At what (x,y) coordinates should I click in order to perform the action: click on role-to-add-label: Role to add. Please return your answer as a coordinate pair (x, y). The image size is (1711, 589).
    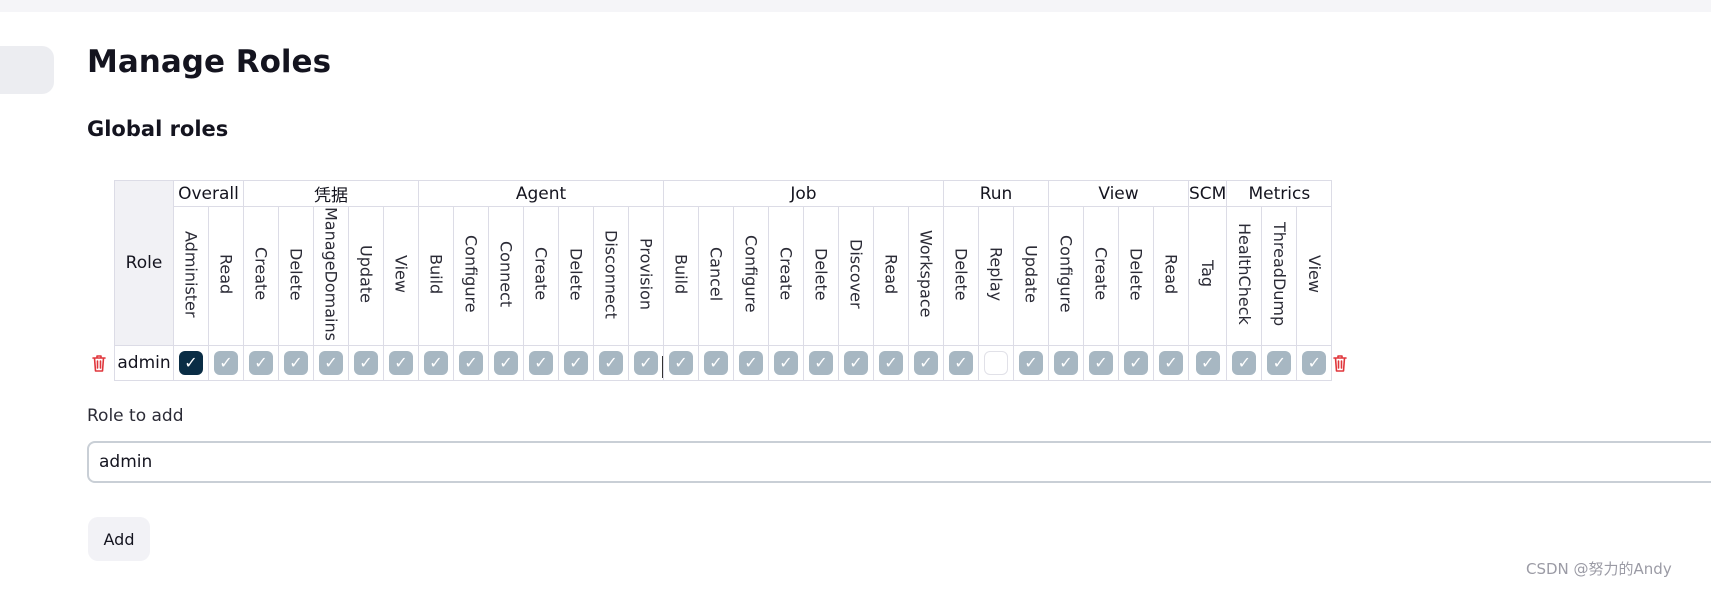
    Looking at the image, I should click on (135, 416).